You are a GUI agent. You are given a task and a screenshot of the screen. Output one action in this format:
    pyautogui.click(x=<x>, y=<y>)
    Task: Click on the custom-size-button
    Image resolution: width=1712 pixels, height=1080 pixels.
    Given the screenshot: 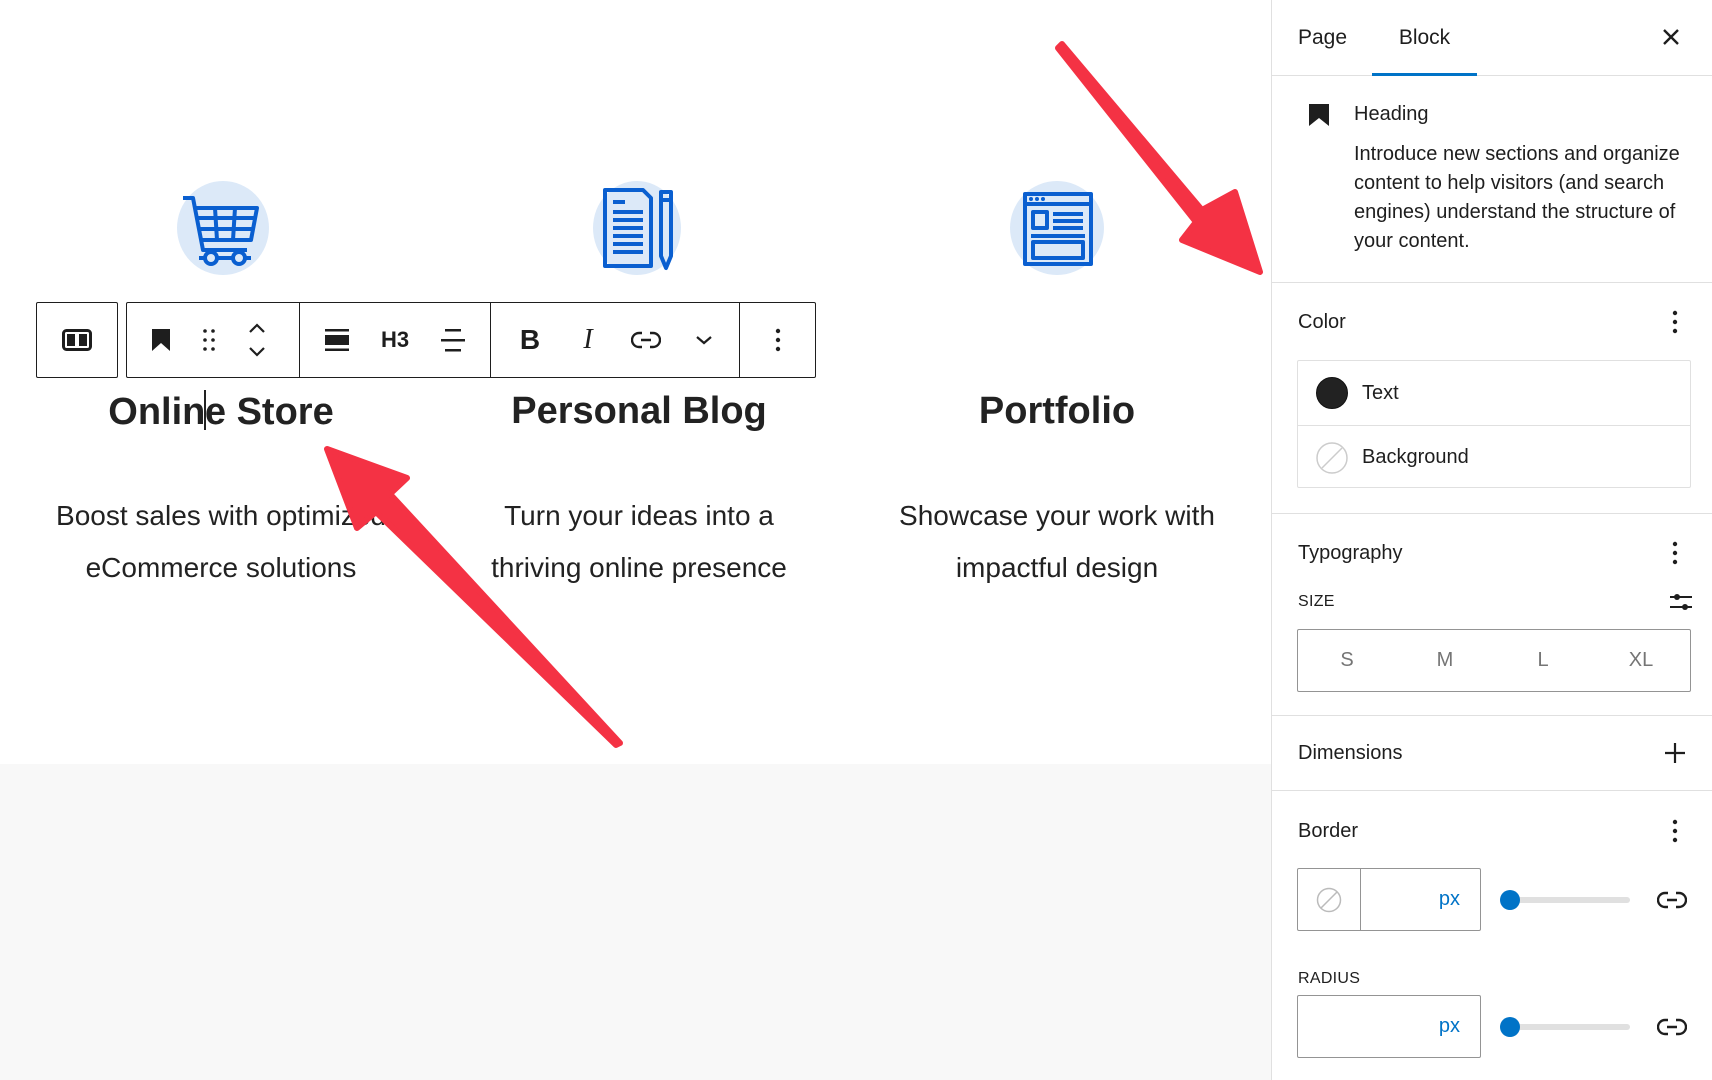 What is the action you would take?
    pyautogui.click(x=1681, y=602)
    